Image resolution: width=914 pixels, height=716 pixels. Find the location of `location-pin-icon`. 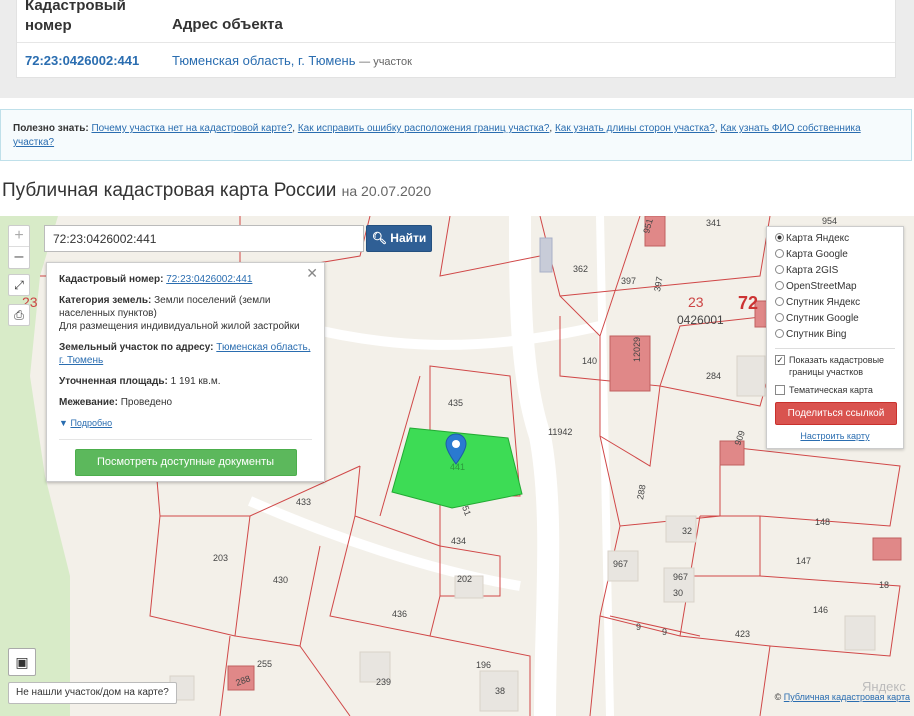

location-pin-icon is located at coordinates (456, 449).